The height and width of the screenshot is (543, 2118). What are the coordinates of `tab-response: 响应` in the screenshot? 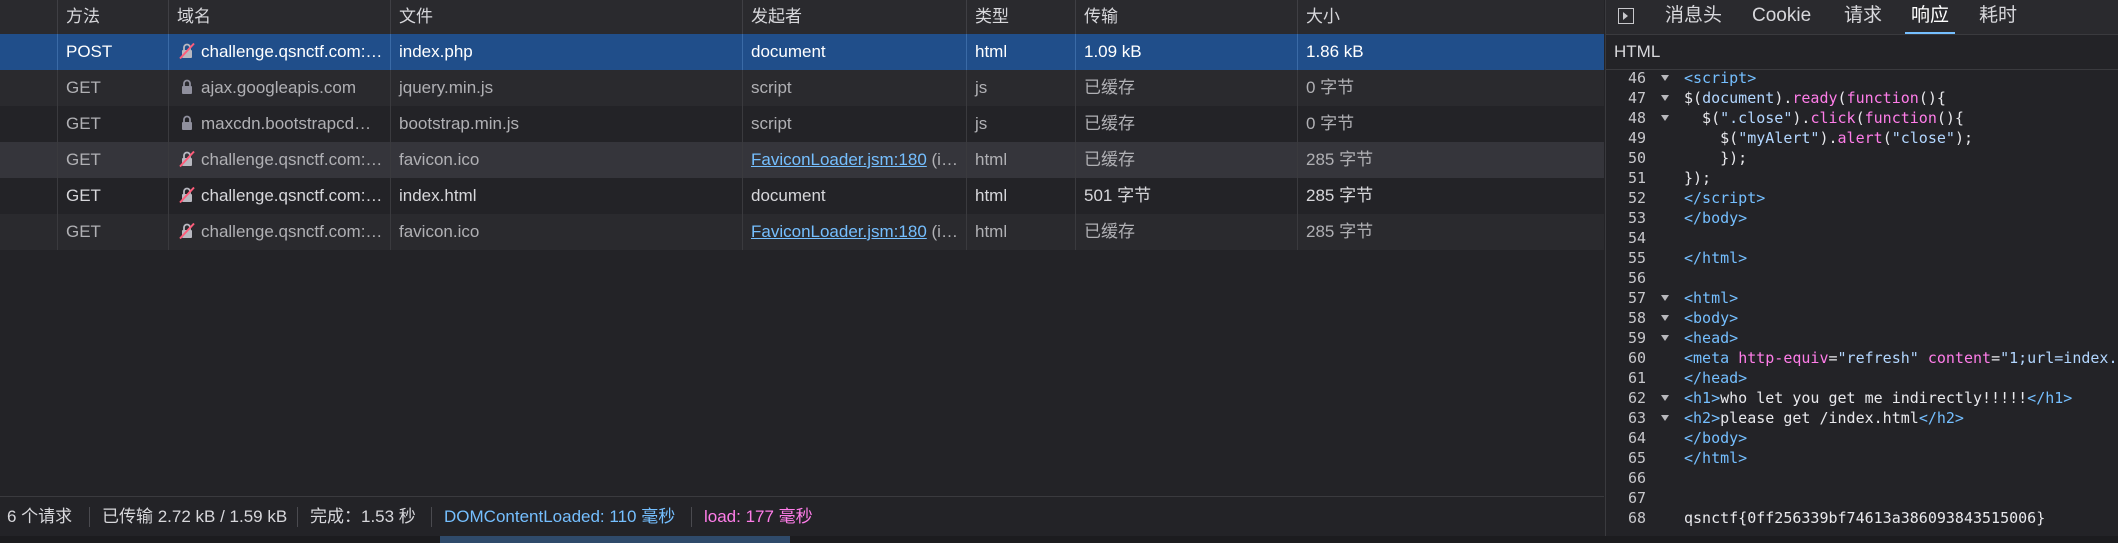 It's located at (1930, 17).